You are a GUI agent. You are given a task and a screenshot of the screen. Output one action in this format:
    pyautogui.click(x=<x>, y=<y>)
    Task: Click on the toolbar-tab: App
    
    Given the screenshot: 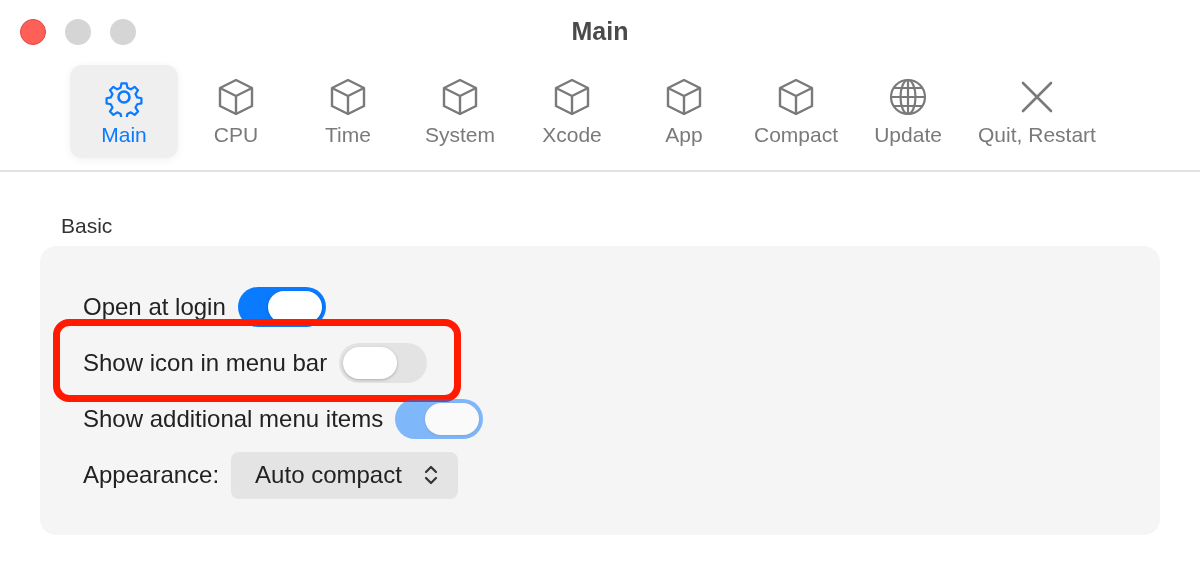 What is the action you would take?
    pyautogui.click(x=684, y=111)
    